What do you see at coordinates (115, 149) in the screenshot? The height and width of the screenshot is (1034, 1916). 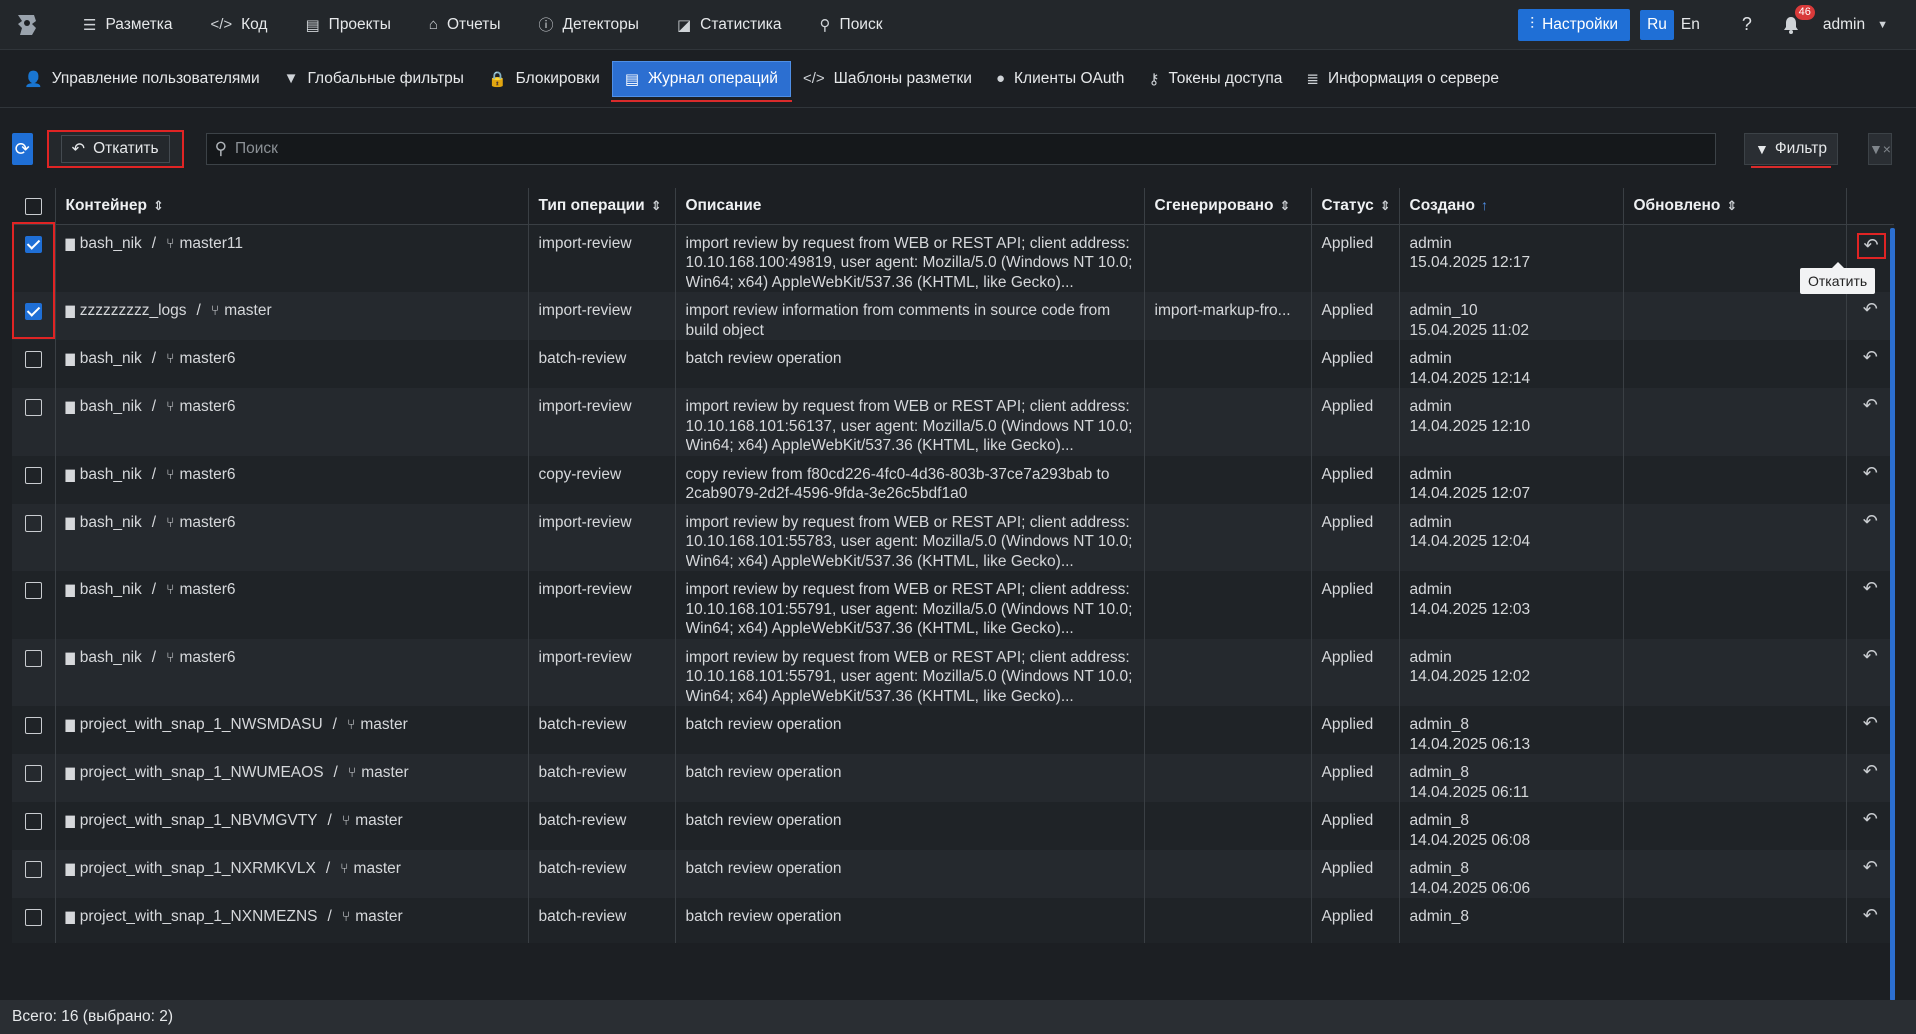 I see `rollback-button: ↶ Откатить` at bounding box center [115, 149].